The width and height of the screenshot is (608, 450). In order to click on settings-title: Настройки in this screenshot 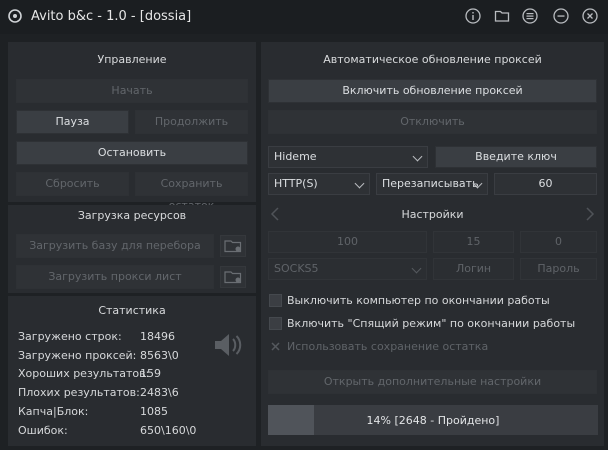, I will do `click(432, 214)`.